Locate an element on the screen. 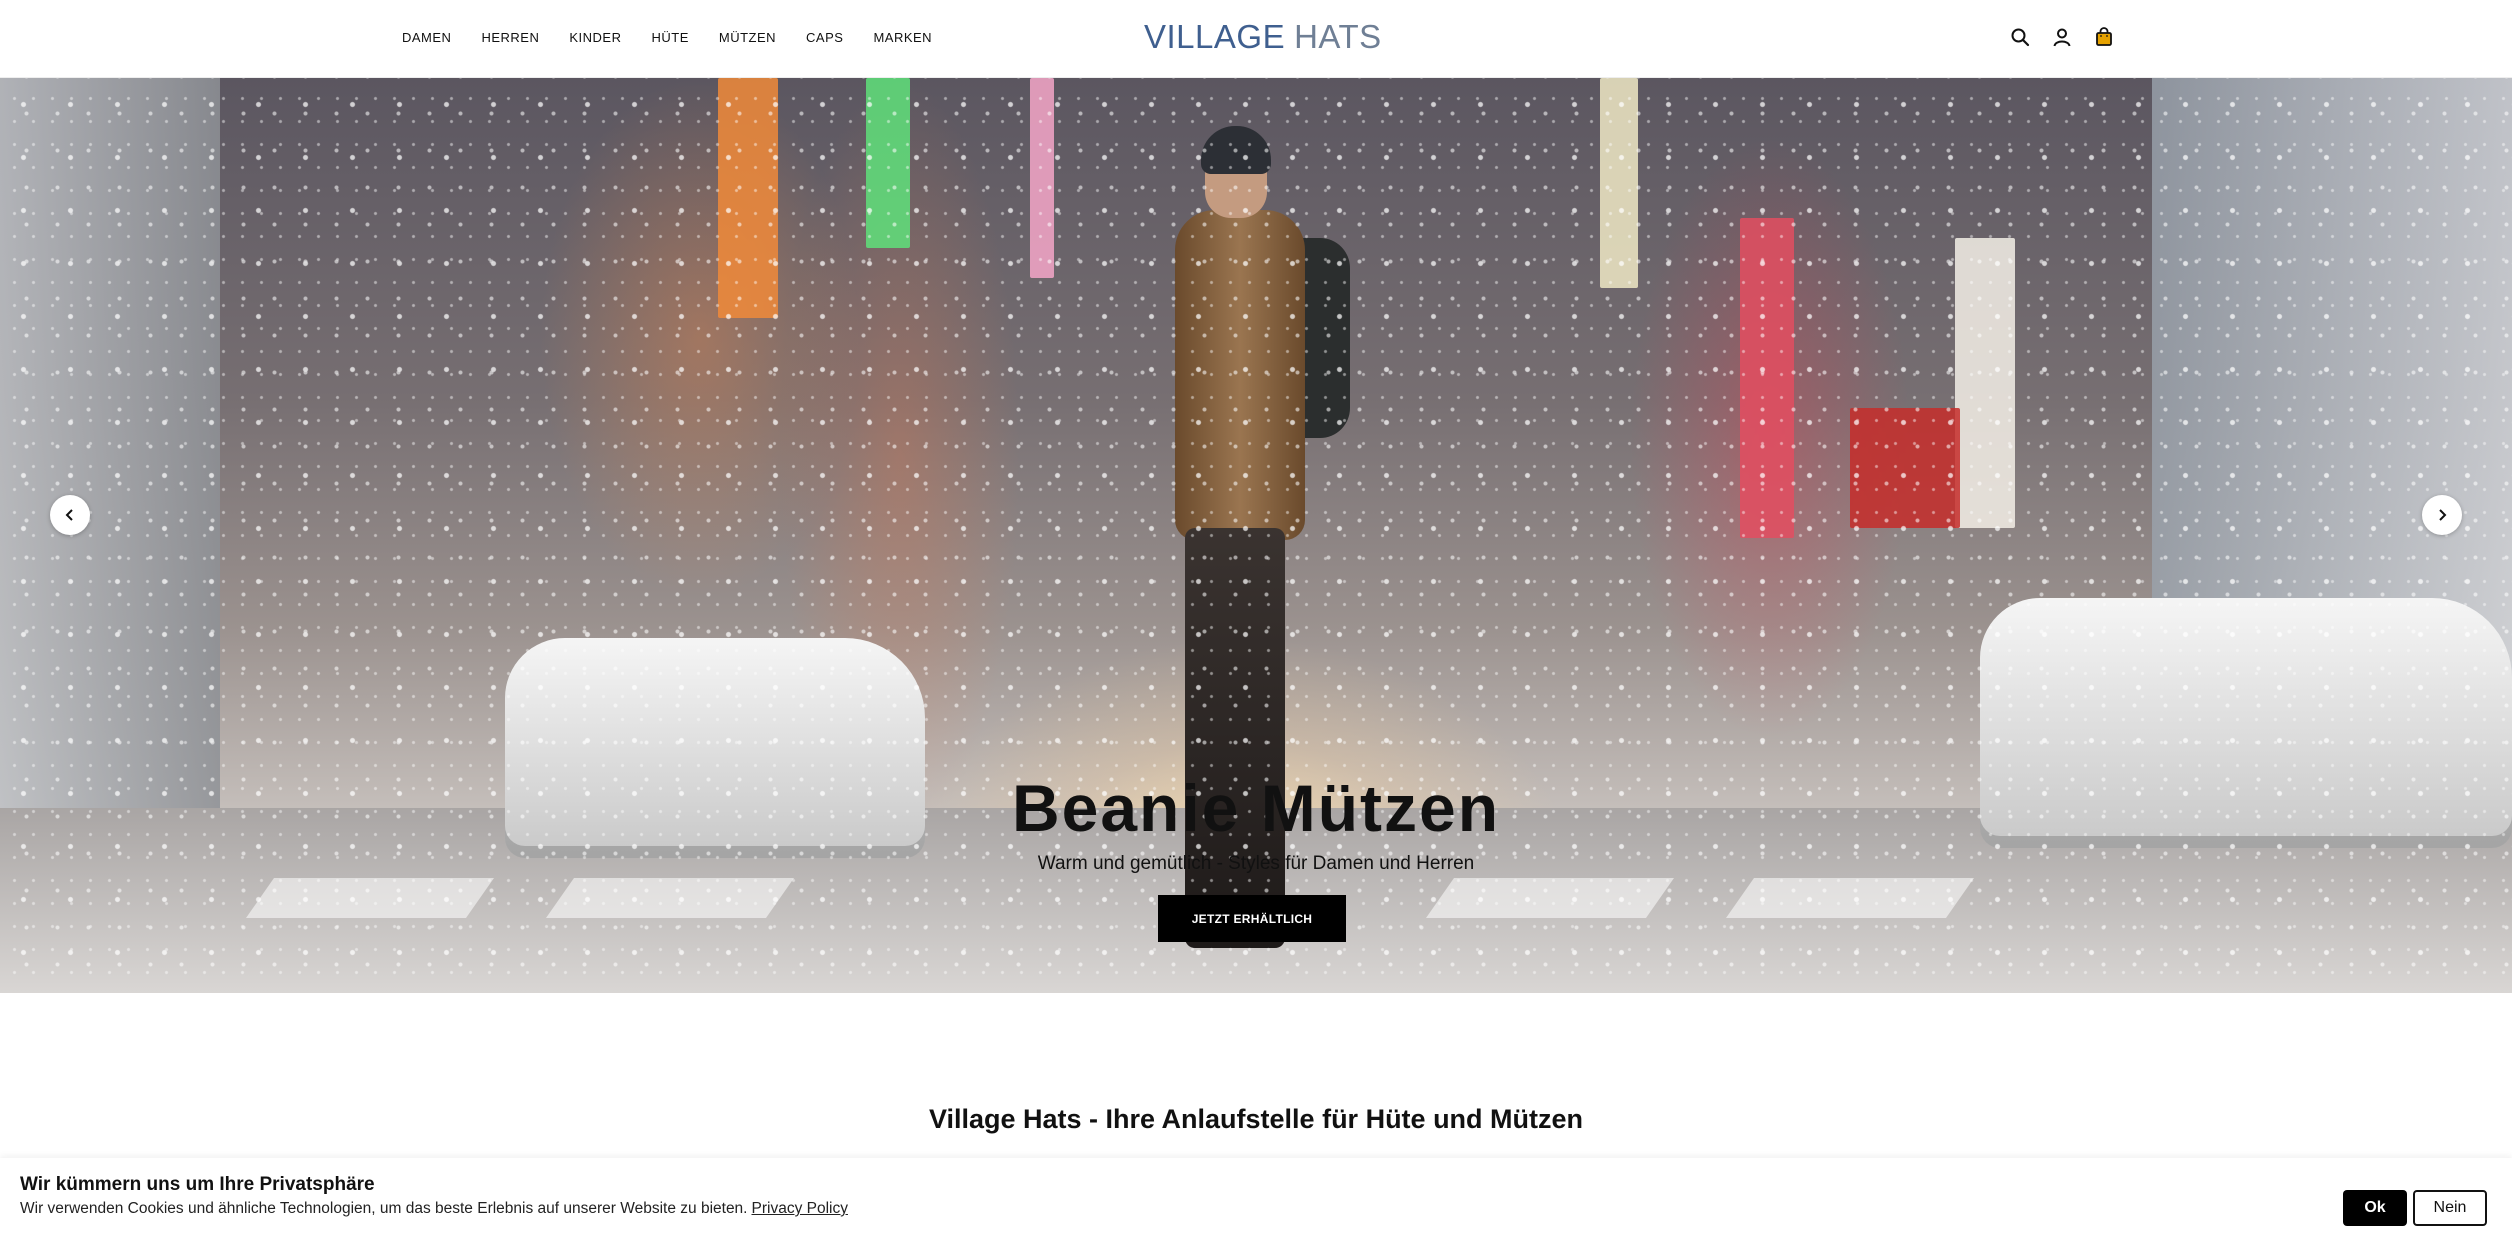 The width and height of the screenshot is (2512, 1247). cookie-accept-button: Ok is located at coordinates (2375, 1208).